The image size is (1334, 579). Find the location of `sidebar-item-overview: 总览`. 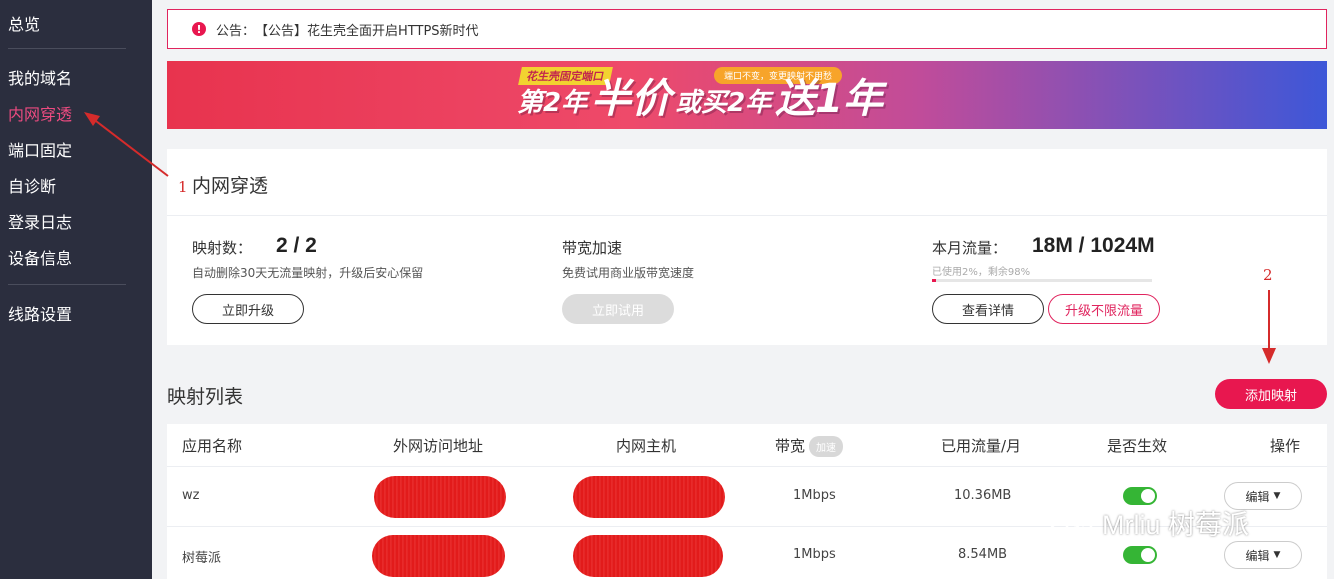

sidebar-item-overview: 总览 is located at coordinates (24, 23).